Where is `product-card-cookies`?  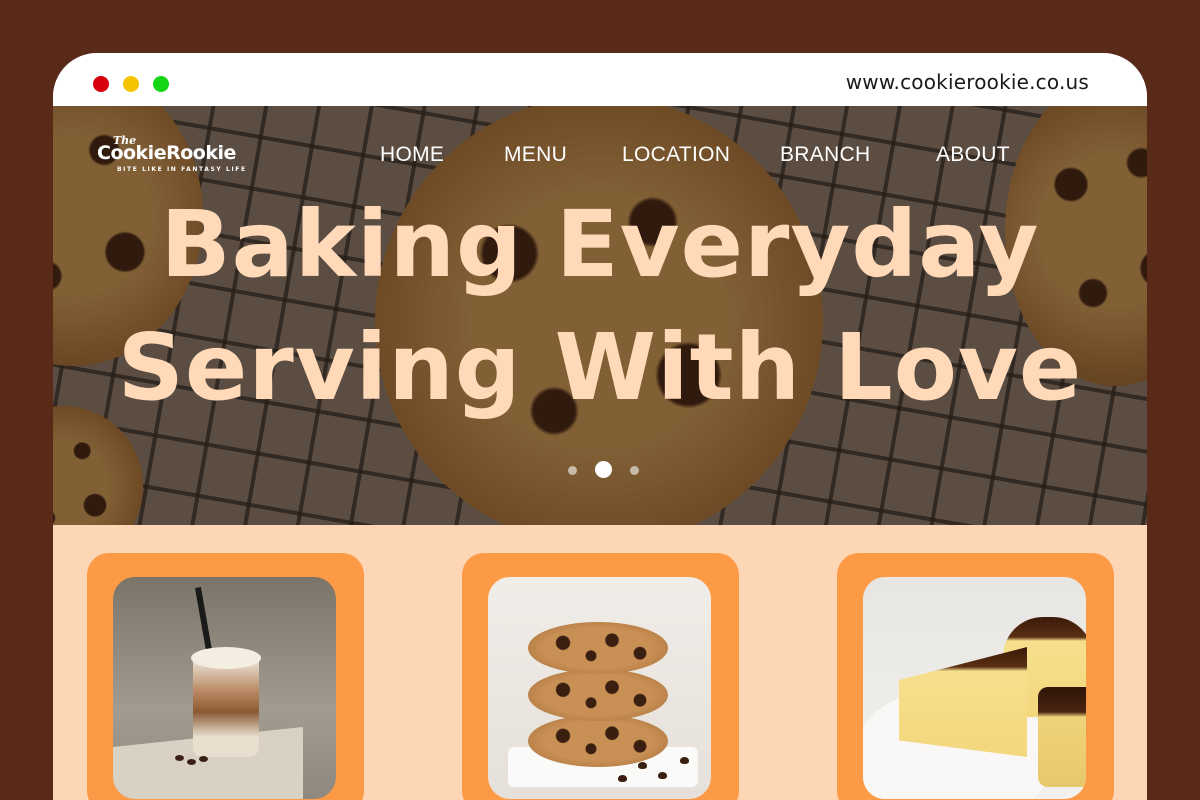 product-card-cookies is located at coordinates (600, 676).